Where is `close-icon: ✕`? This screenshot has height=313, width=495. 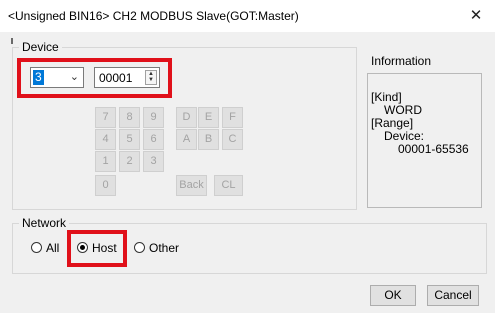
close-icon: ✕ is located at coordinates (476, 16).